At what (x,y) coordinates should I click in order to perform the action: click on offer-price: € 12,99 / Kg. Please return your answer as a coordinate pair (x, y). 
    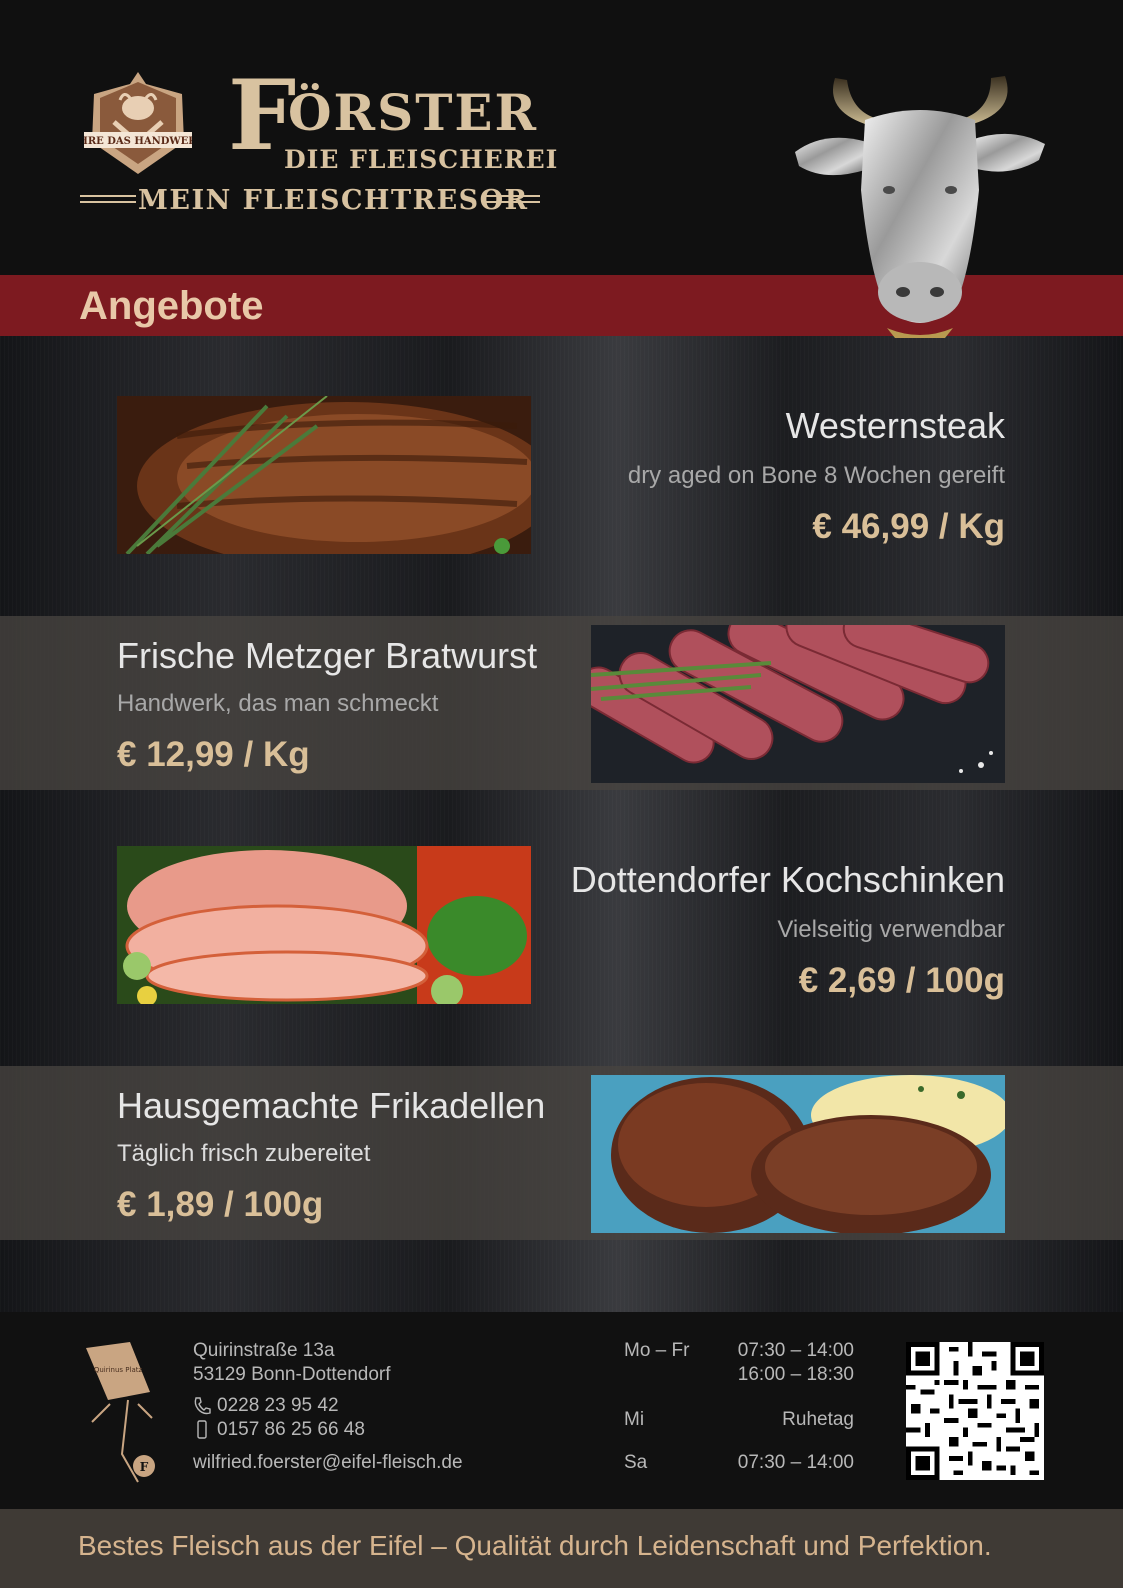
    Looking at the image, I should click on (213, 754).